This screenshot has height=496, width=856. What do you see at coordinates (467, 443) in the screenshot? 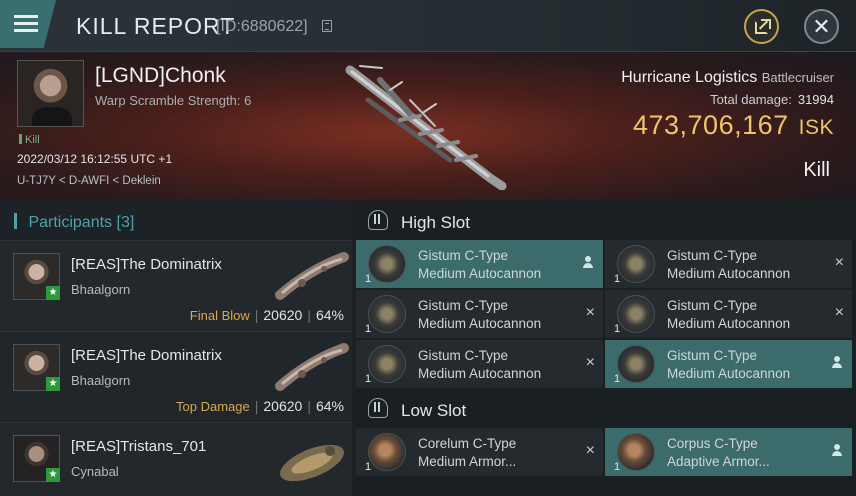
I see `module-name-line1: Corelum C-Type` at bounding box center [467, 443].